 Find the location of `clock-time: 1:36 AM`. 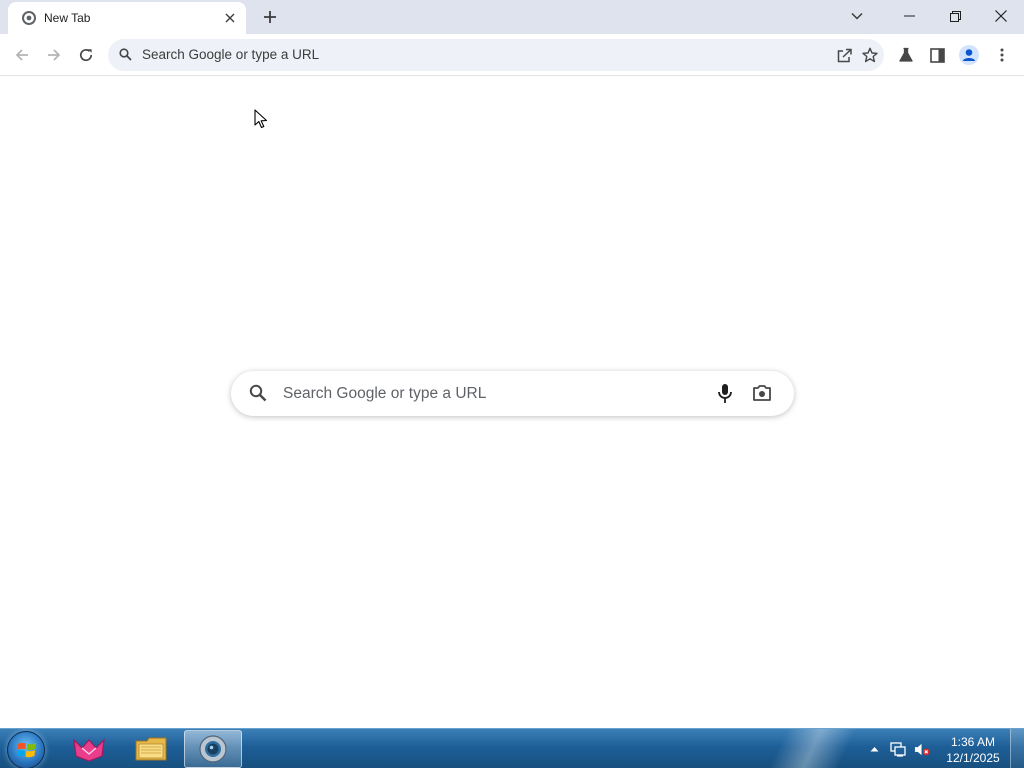

clock-time: 1:36 AM is located at coordinates (973, 742).